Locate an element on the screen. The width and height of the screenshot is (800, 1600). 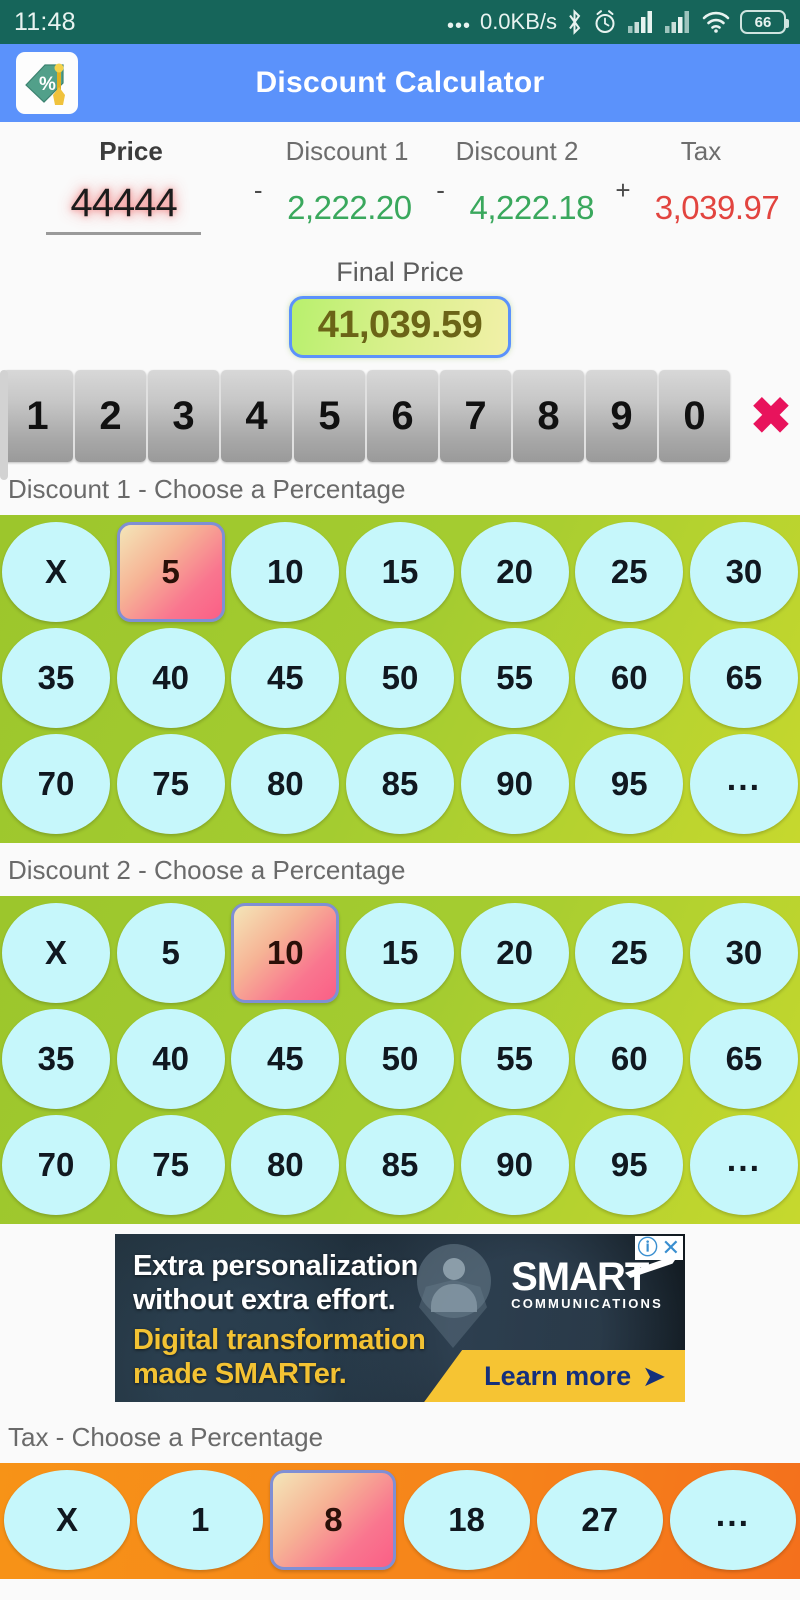
key-1: 1 is located at coordinates (37, 416).